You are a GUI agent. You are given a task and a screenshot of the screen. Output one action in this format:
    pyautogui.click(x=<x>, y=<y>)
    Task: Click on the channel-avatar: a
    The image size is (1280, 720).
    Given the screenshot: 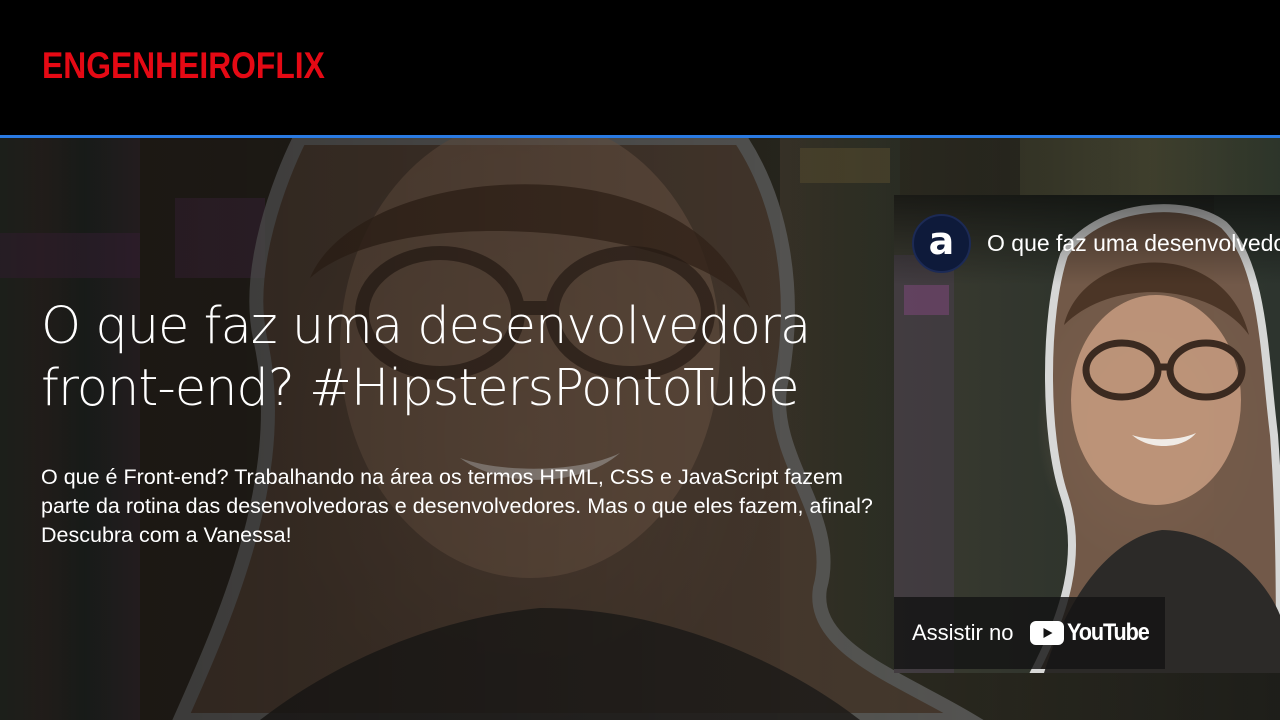 What is the action you would take?
    pyautogui.click(x=941, y=243)
    